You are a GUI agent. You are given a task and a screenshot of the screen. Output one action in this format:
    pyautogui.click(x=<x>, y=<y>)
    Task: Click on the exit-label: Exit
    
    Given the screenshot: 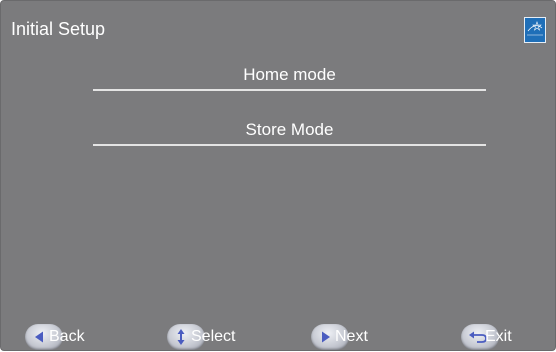 What is the action you would take?
    pyautogui.click(x=498, y=336)
    